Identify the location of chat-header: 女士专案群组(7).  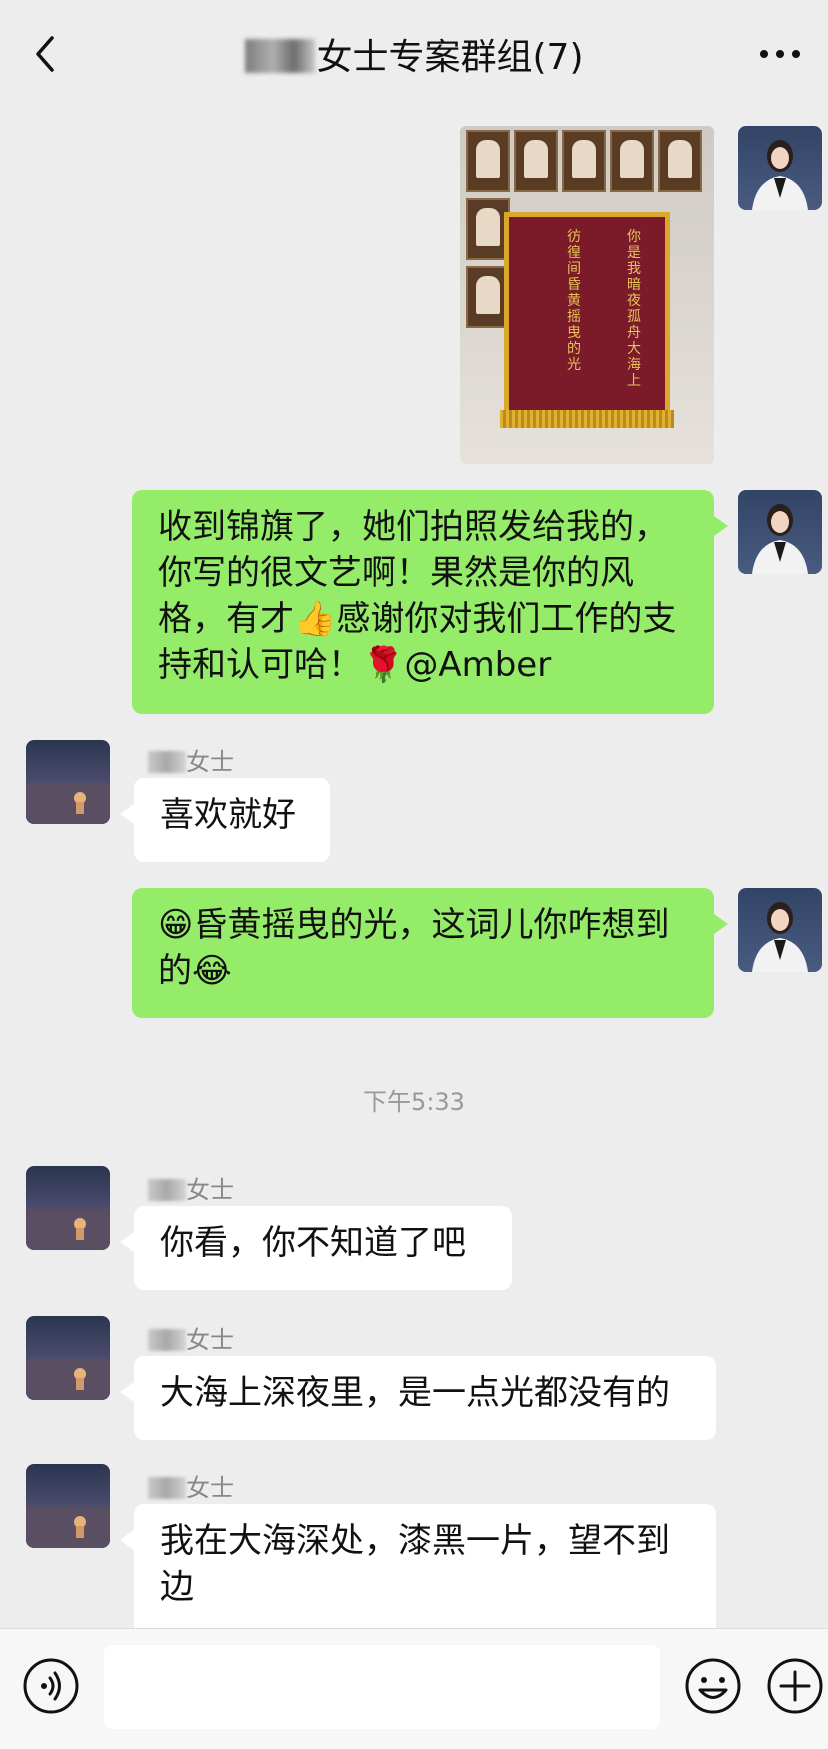
(414, 53).